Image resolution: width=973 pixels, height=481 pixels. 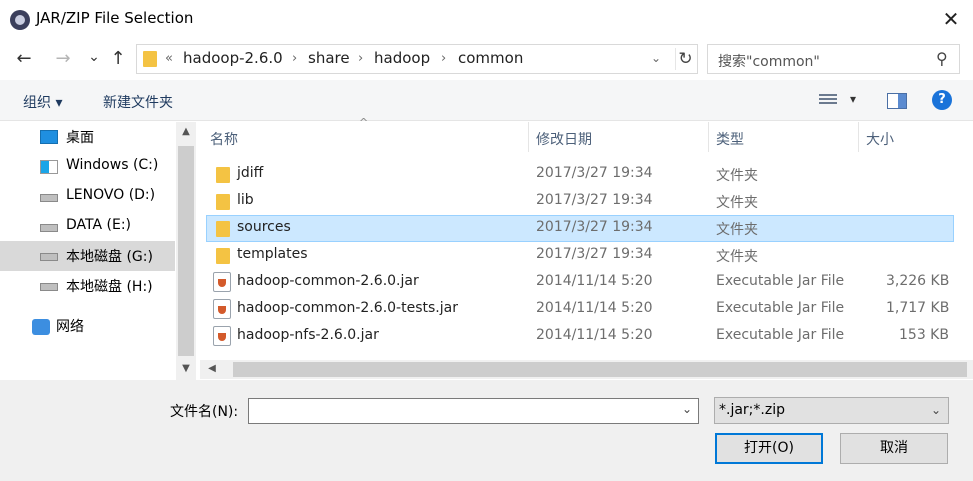 I want to click on open-button: 打开(O), so click(x=769, y=448).